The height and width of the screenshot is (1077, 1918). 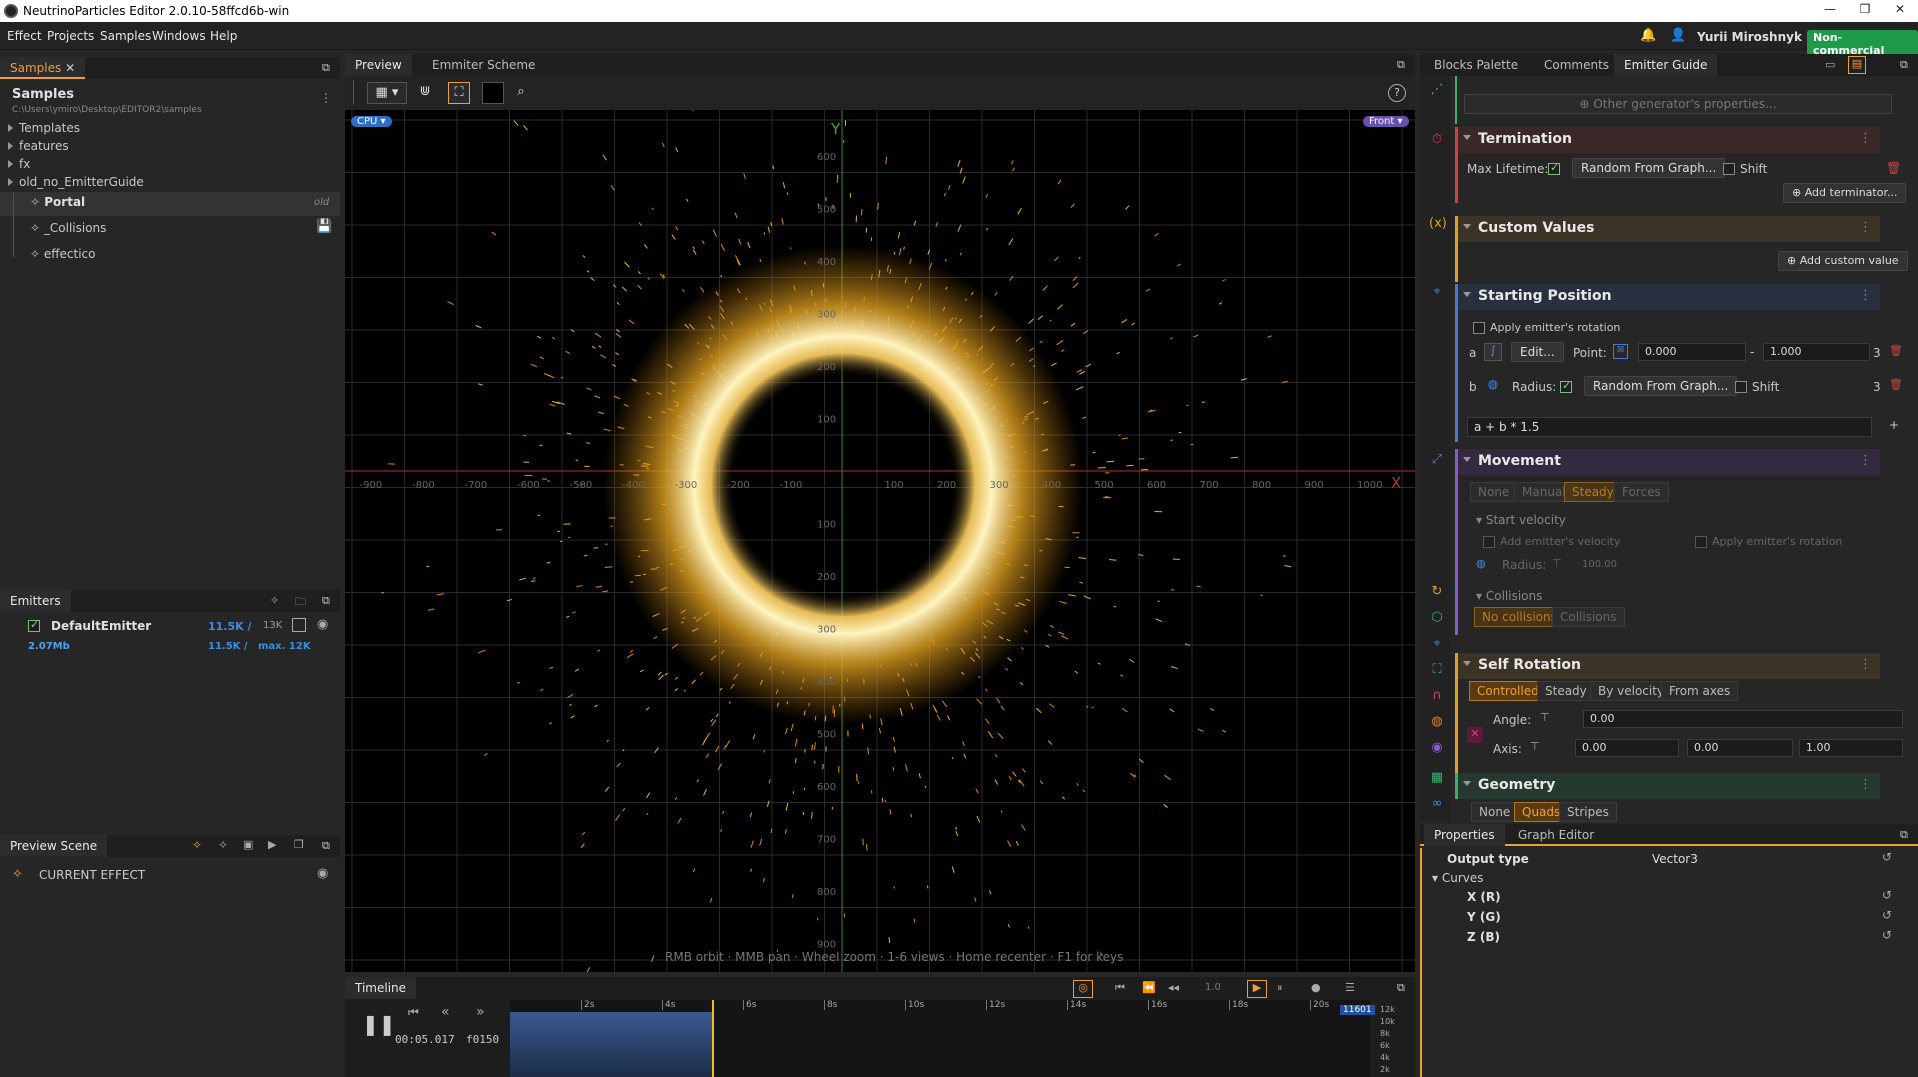 What do you see at coordinates (197, 845) in the screenshot?
I see `add-effect-icon: ✧` at bounding box center [197, 845].